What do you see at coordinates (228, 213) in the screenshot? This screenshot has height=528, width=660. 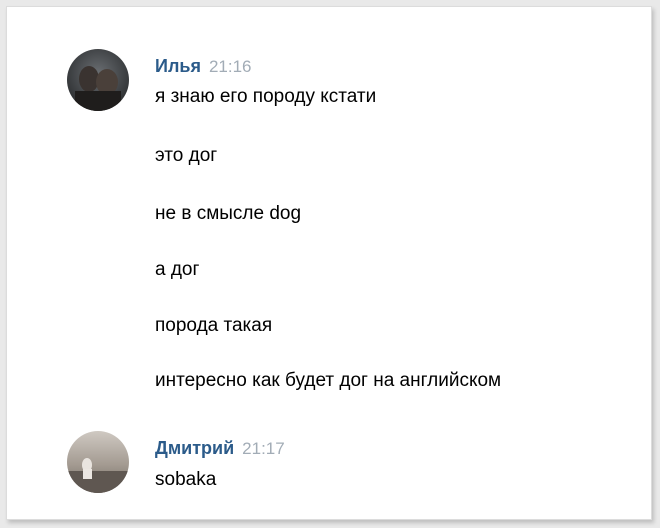 I see `message-text: не в смысле dog` at bounding box center [228, 213].